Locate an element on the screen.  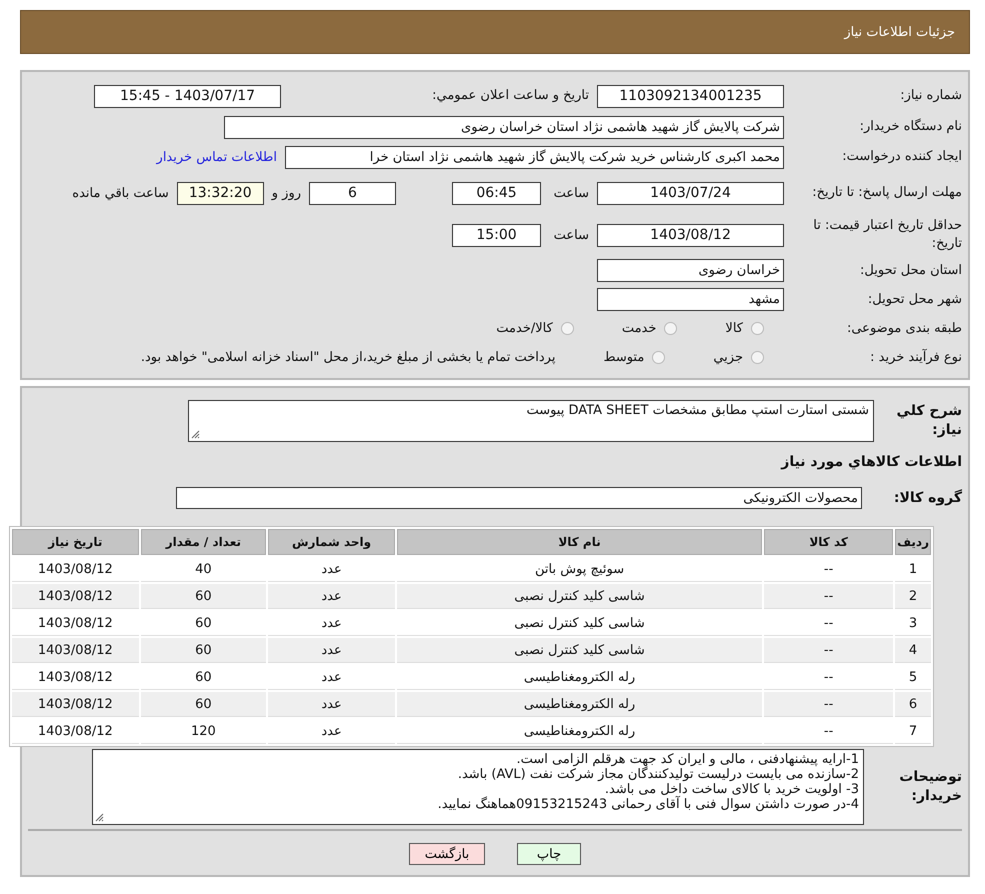
field-label: توضیحات خریدار: is located at coordinates (930, 787).